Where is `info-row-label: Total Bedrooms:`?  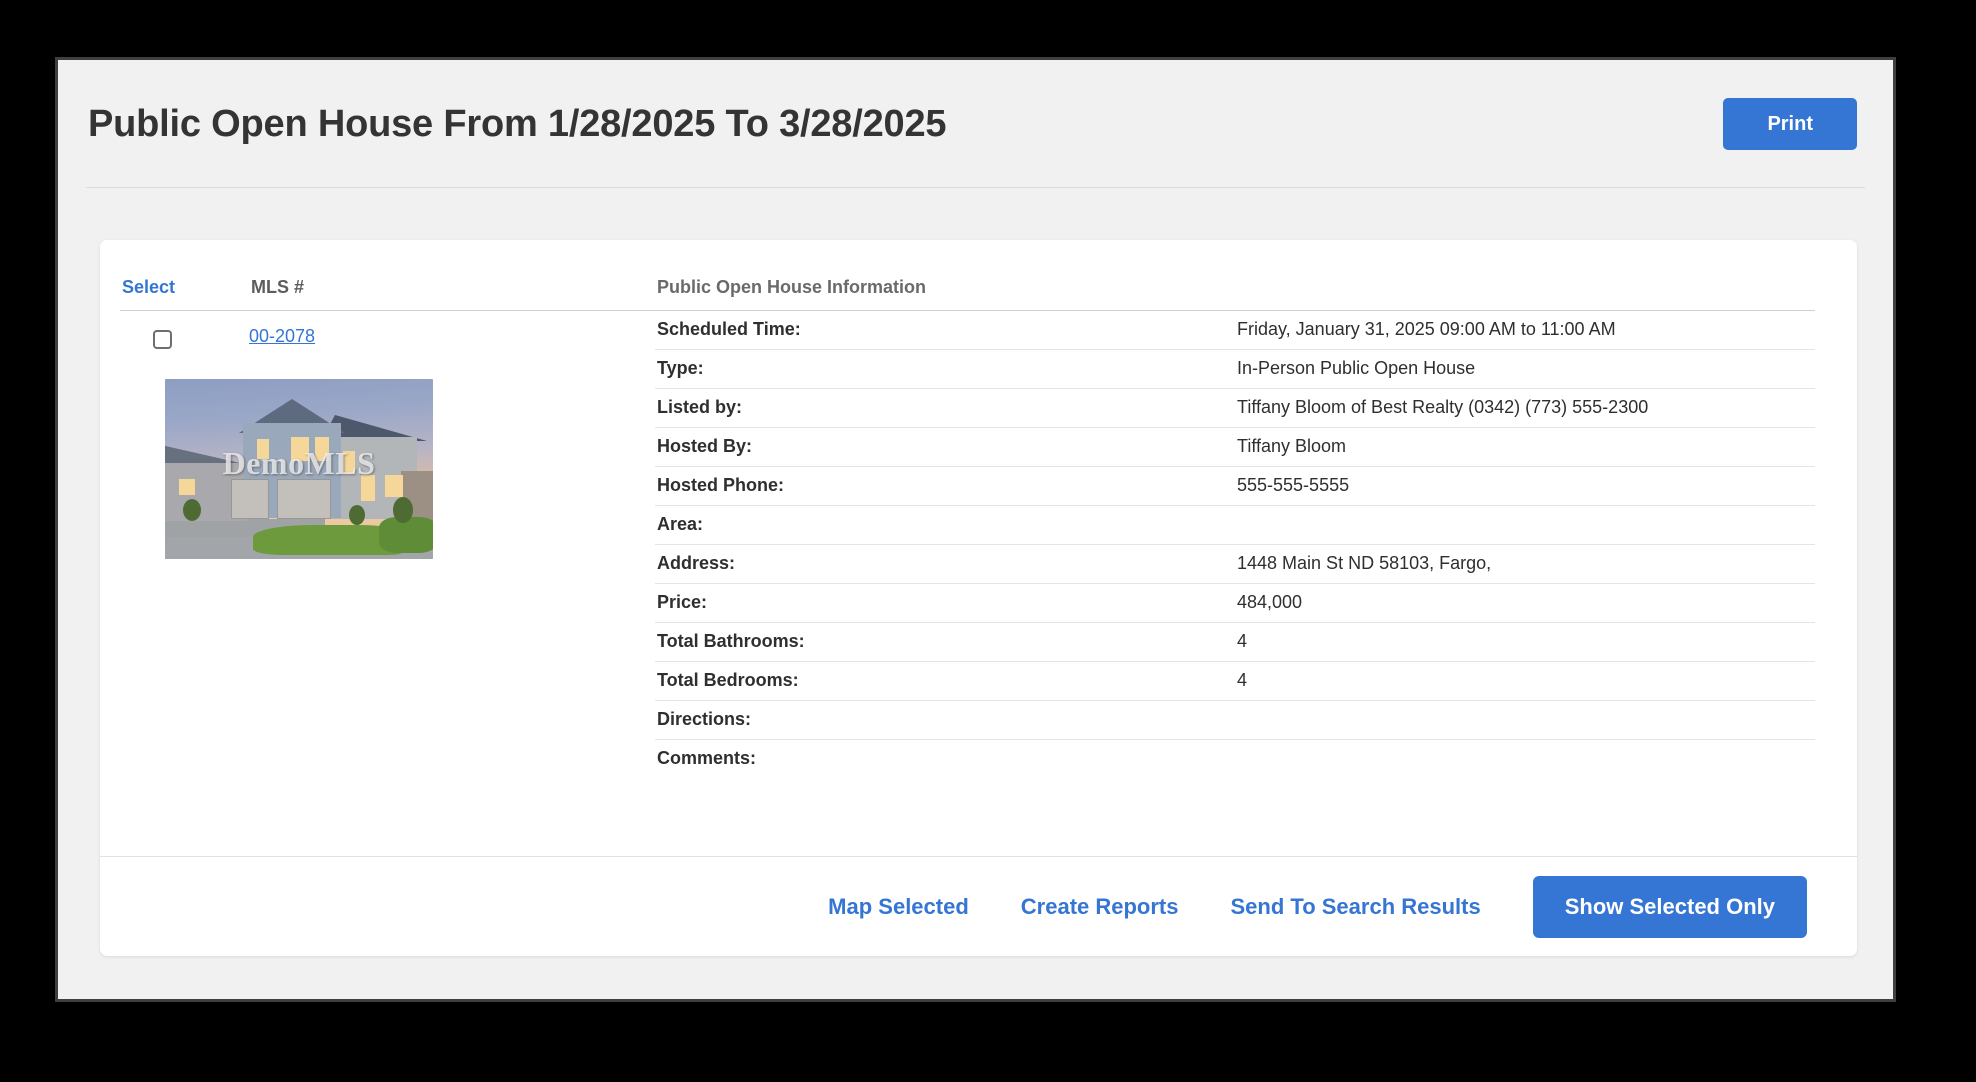
info-row-label: Total Bedrooms: is located at coordinates (945, 681).